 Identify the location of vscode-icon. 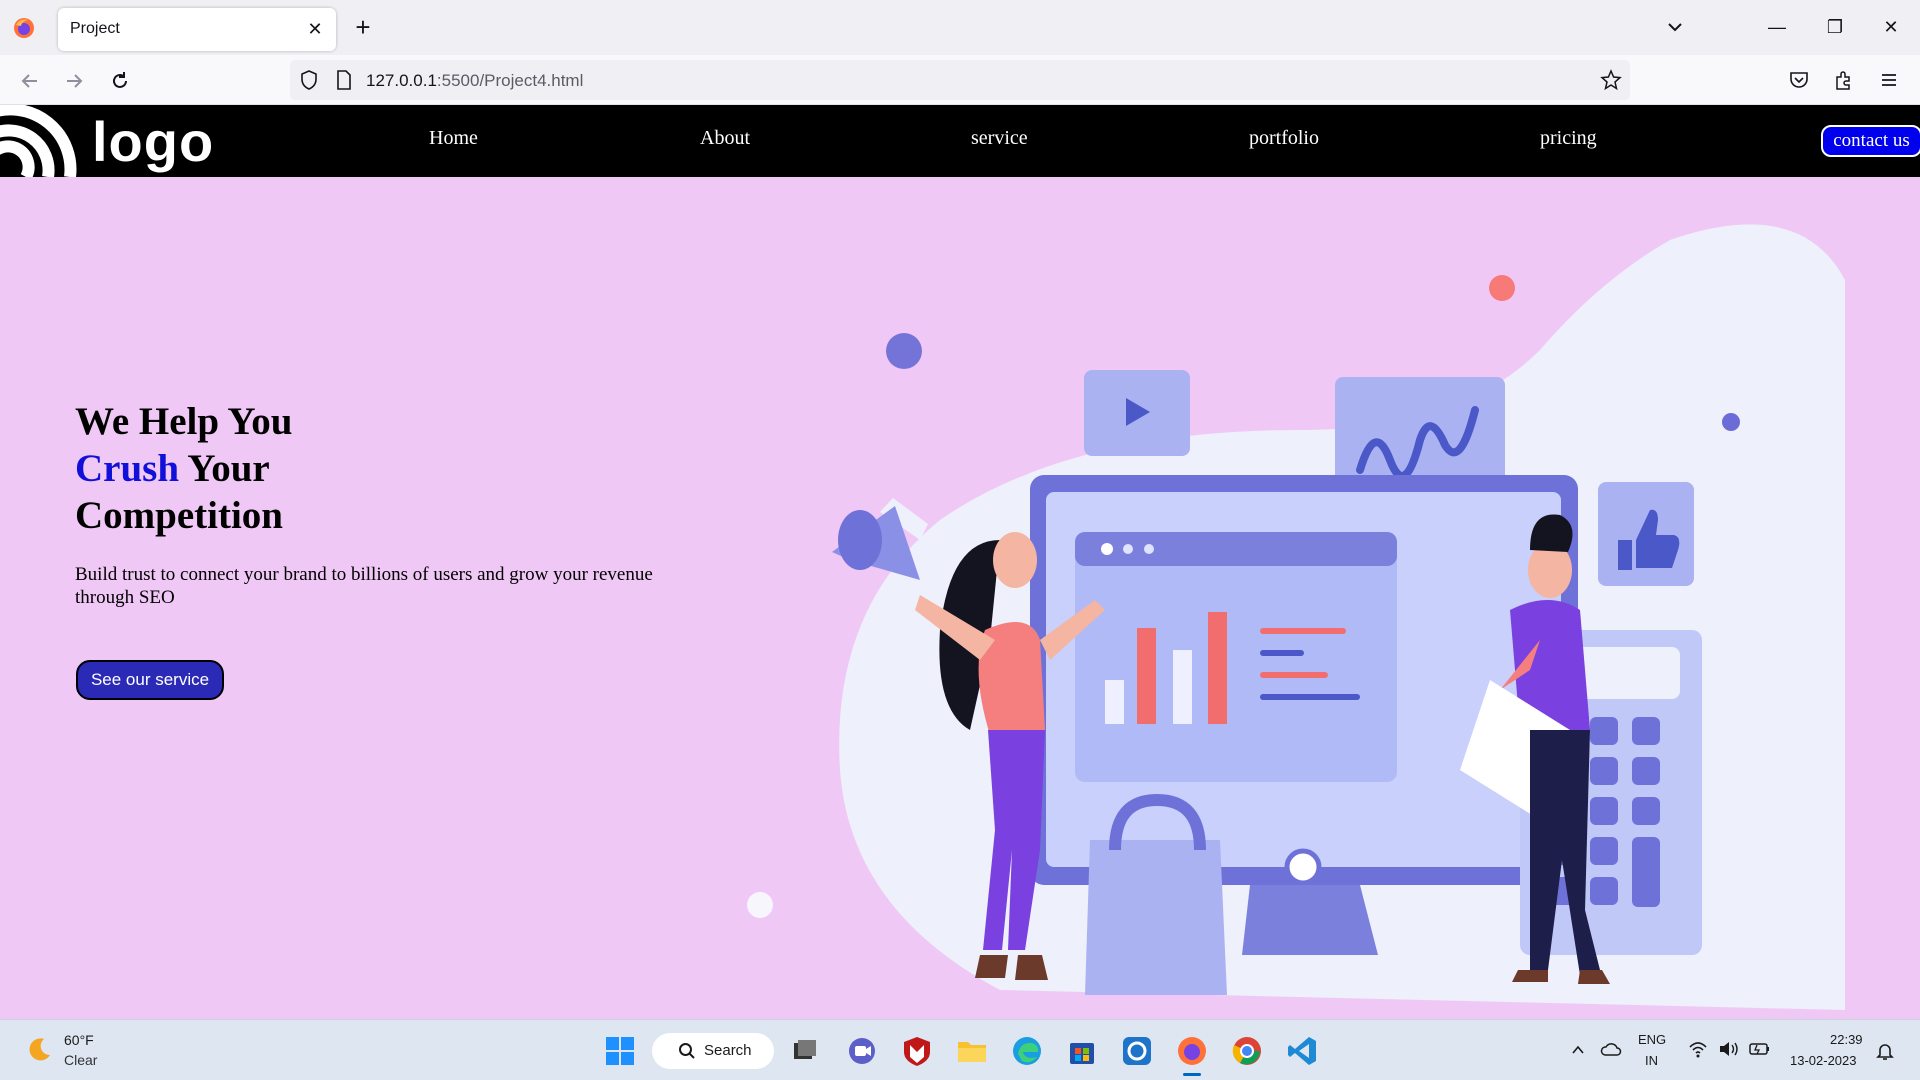
(1302, 1051).